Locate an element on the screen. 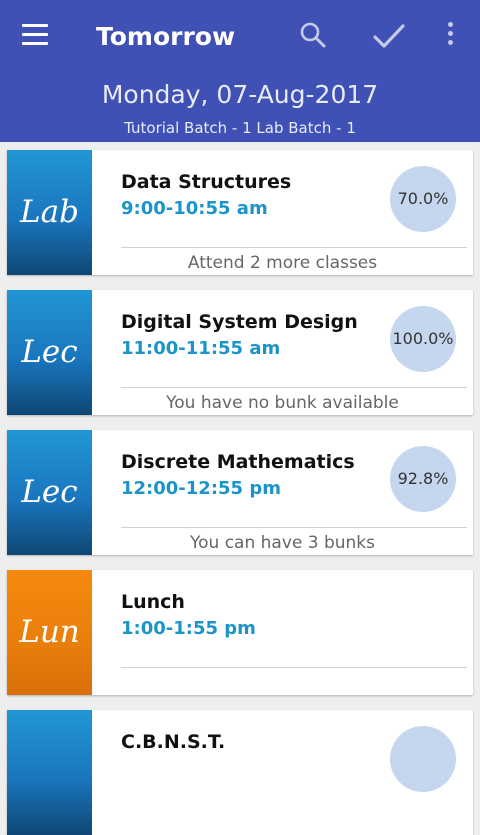 The image size is (480, 835). class-card: Lun Lunch 1:00-1:55 pm is located at coordinates (240, 632).